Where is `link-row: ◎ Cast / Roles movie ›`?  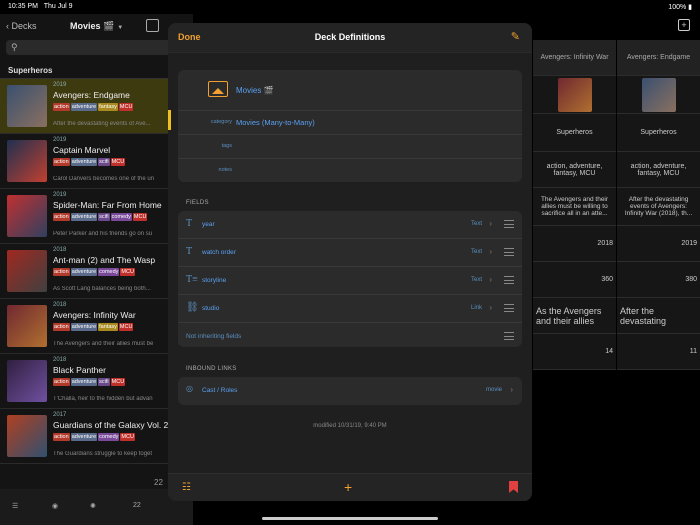
link-row: ◎ Cast / Roles movie › is located at coordinates (350, 391).